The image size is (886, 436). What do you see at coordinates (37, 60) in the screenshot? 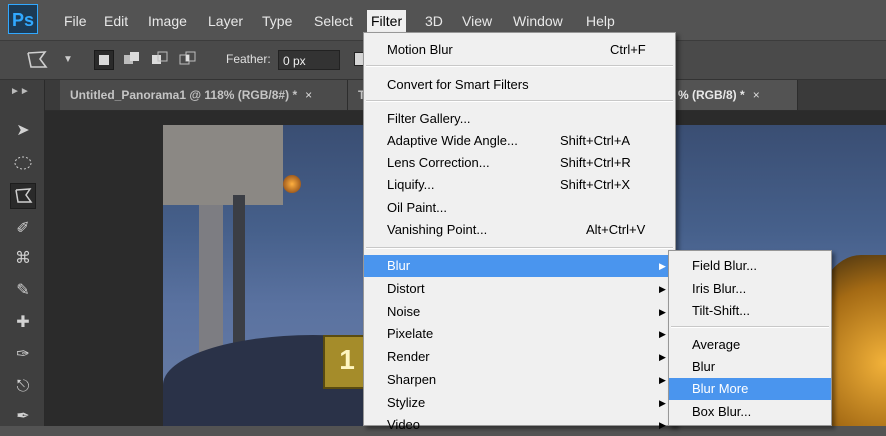
I see `polygonal-lasso-icon` at bounding box center [37, 60].